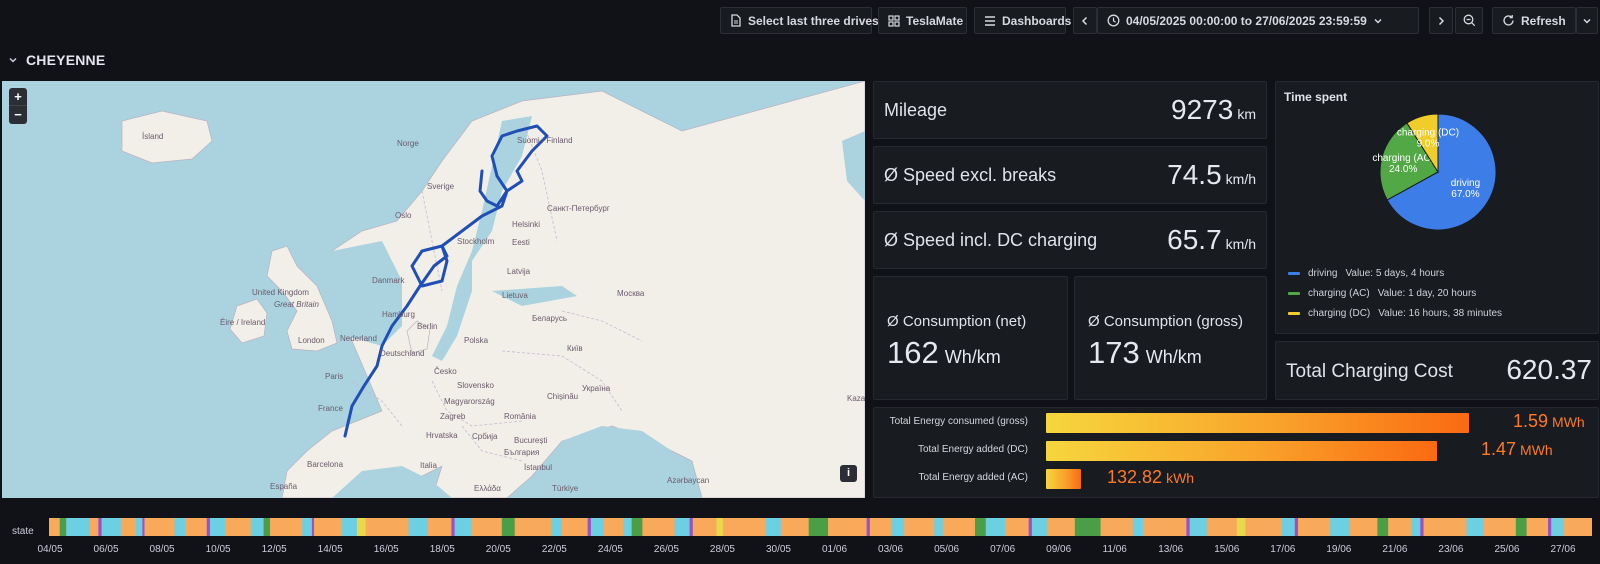  What do you see at coordinates (1441, 20) in the screenshot?
I see `time-shift-forward-button` at bounding box center [1441, 20].